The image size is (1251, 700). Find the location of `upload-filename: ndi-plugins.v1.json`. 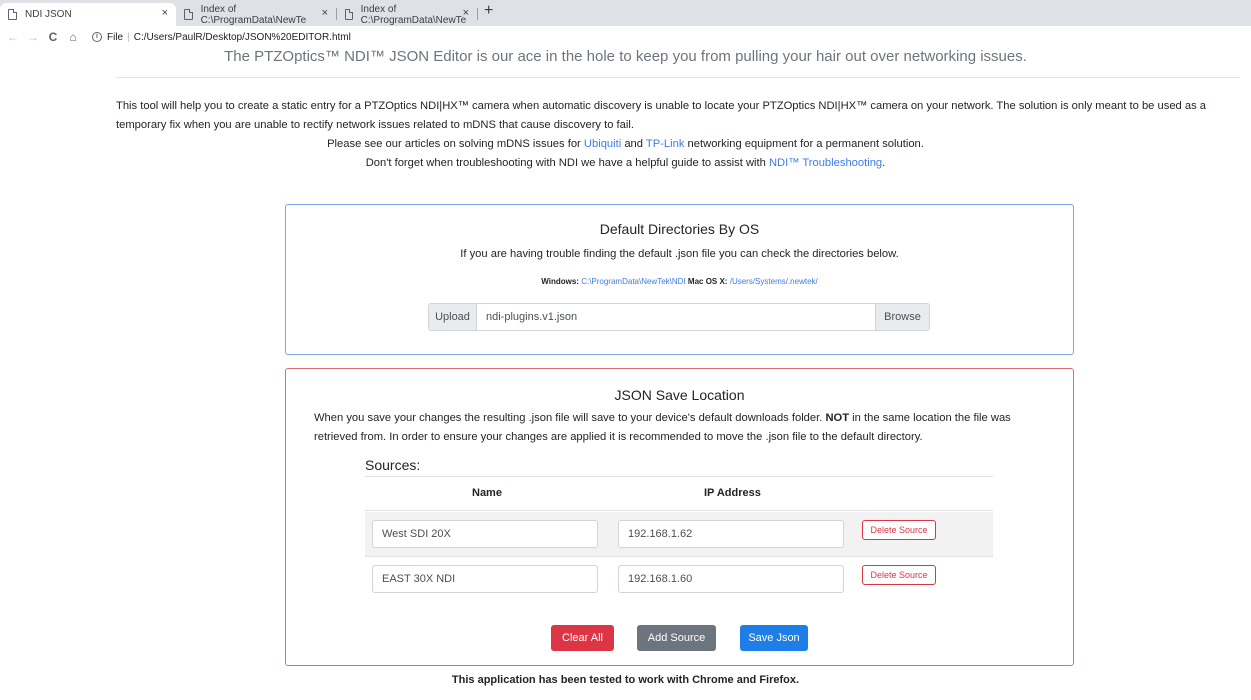

upload-filename: ndi-plugins.v1.json is located at coordinates (676, 317).